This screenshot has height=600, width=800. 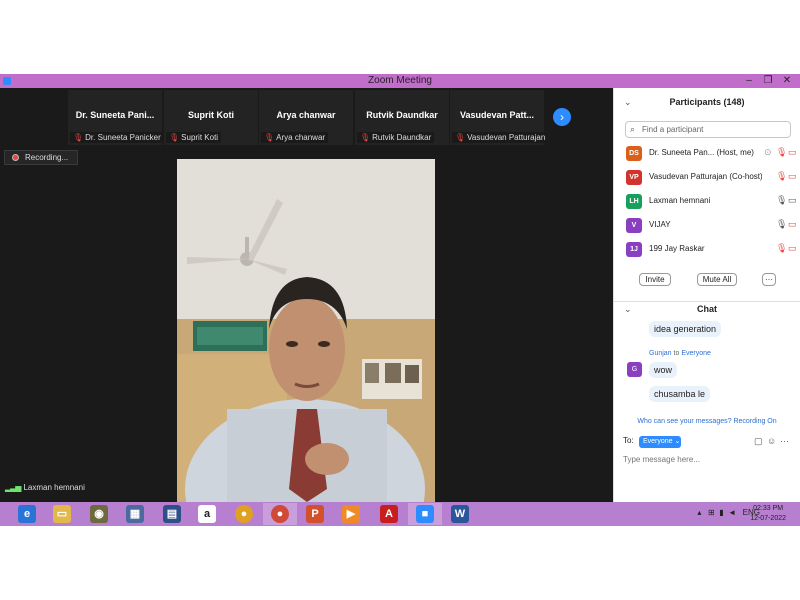 What do you see at coordinates (758, 441) in the screenshot?
I see `file-icon: ▢` at bounding box center [758, 441].